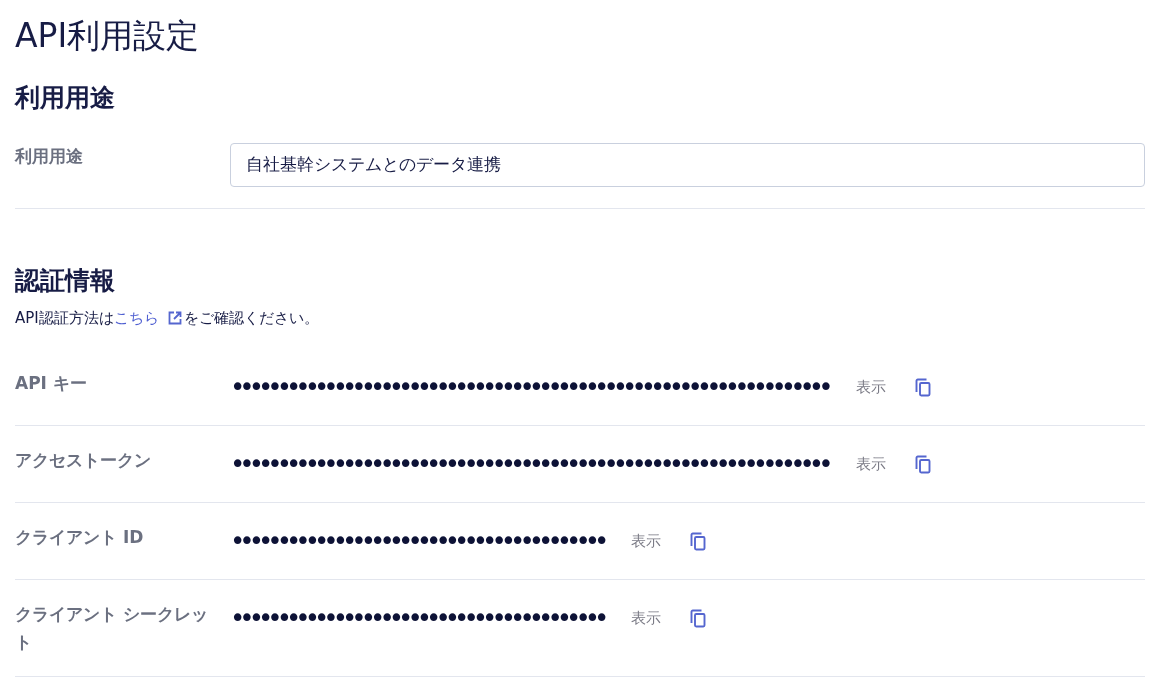 This screenshot has width=1172, height=688. I want to click on help-link: こちら, so click(147, 318).